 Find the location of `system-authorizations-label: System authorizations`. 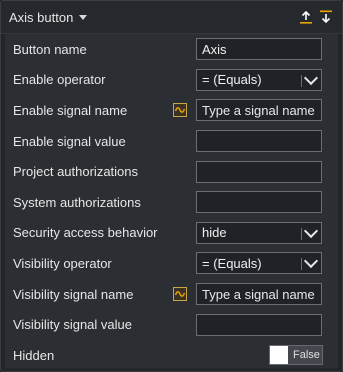

system-authorizations-label: System authorizations is located at coordinates (77, 202).